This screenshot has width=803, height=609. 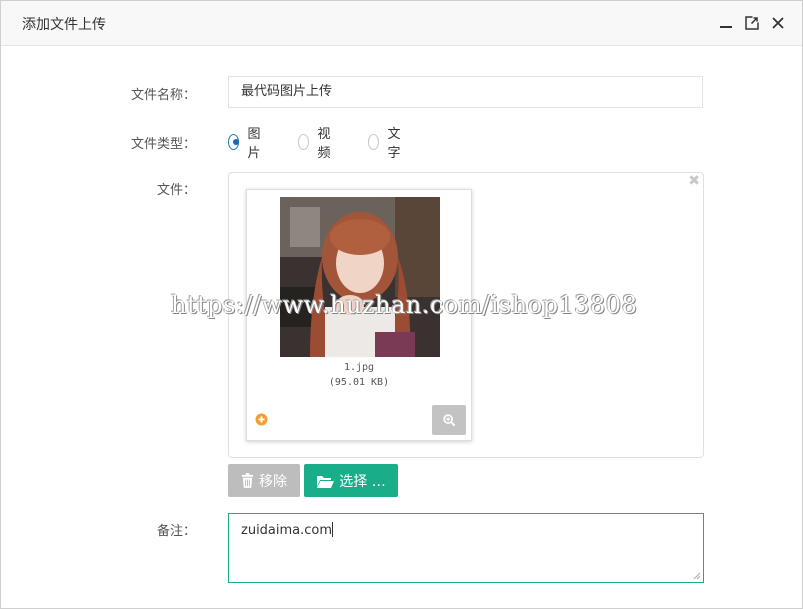 I want to click on text-caret, so click(x=333, y=529).